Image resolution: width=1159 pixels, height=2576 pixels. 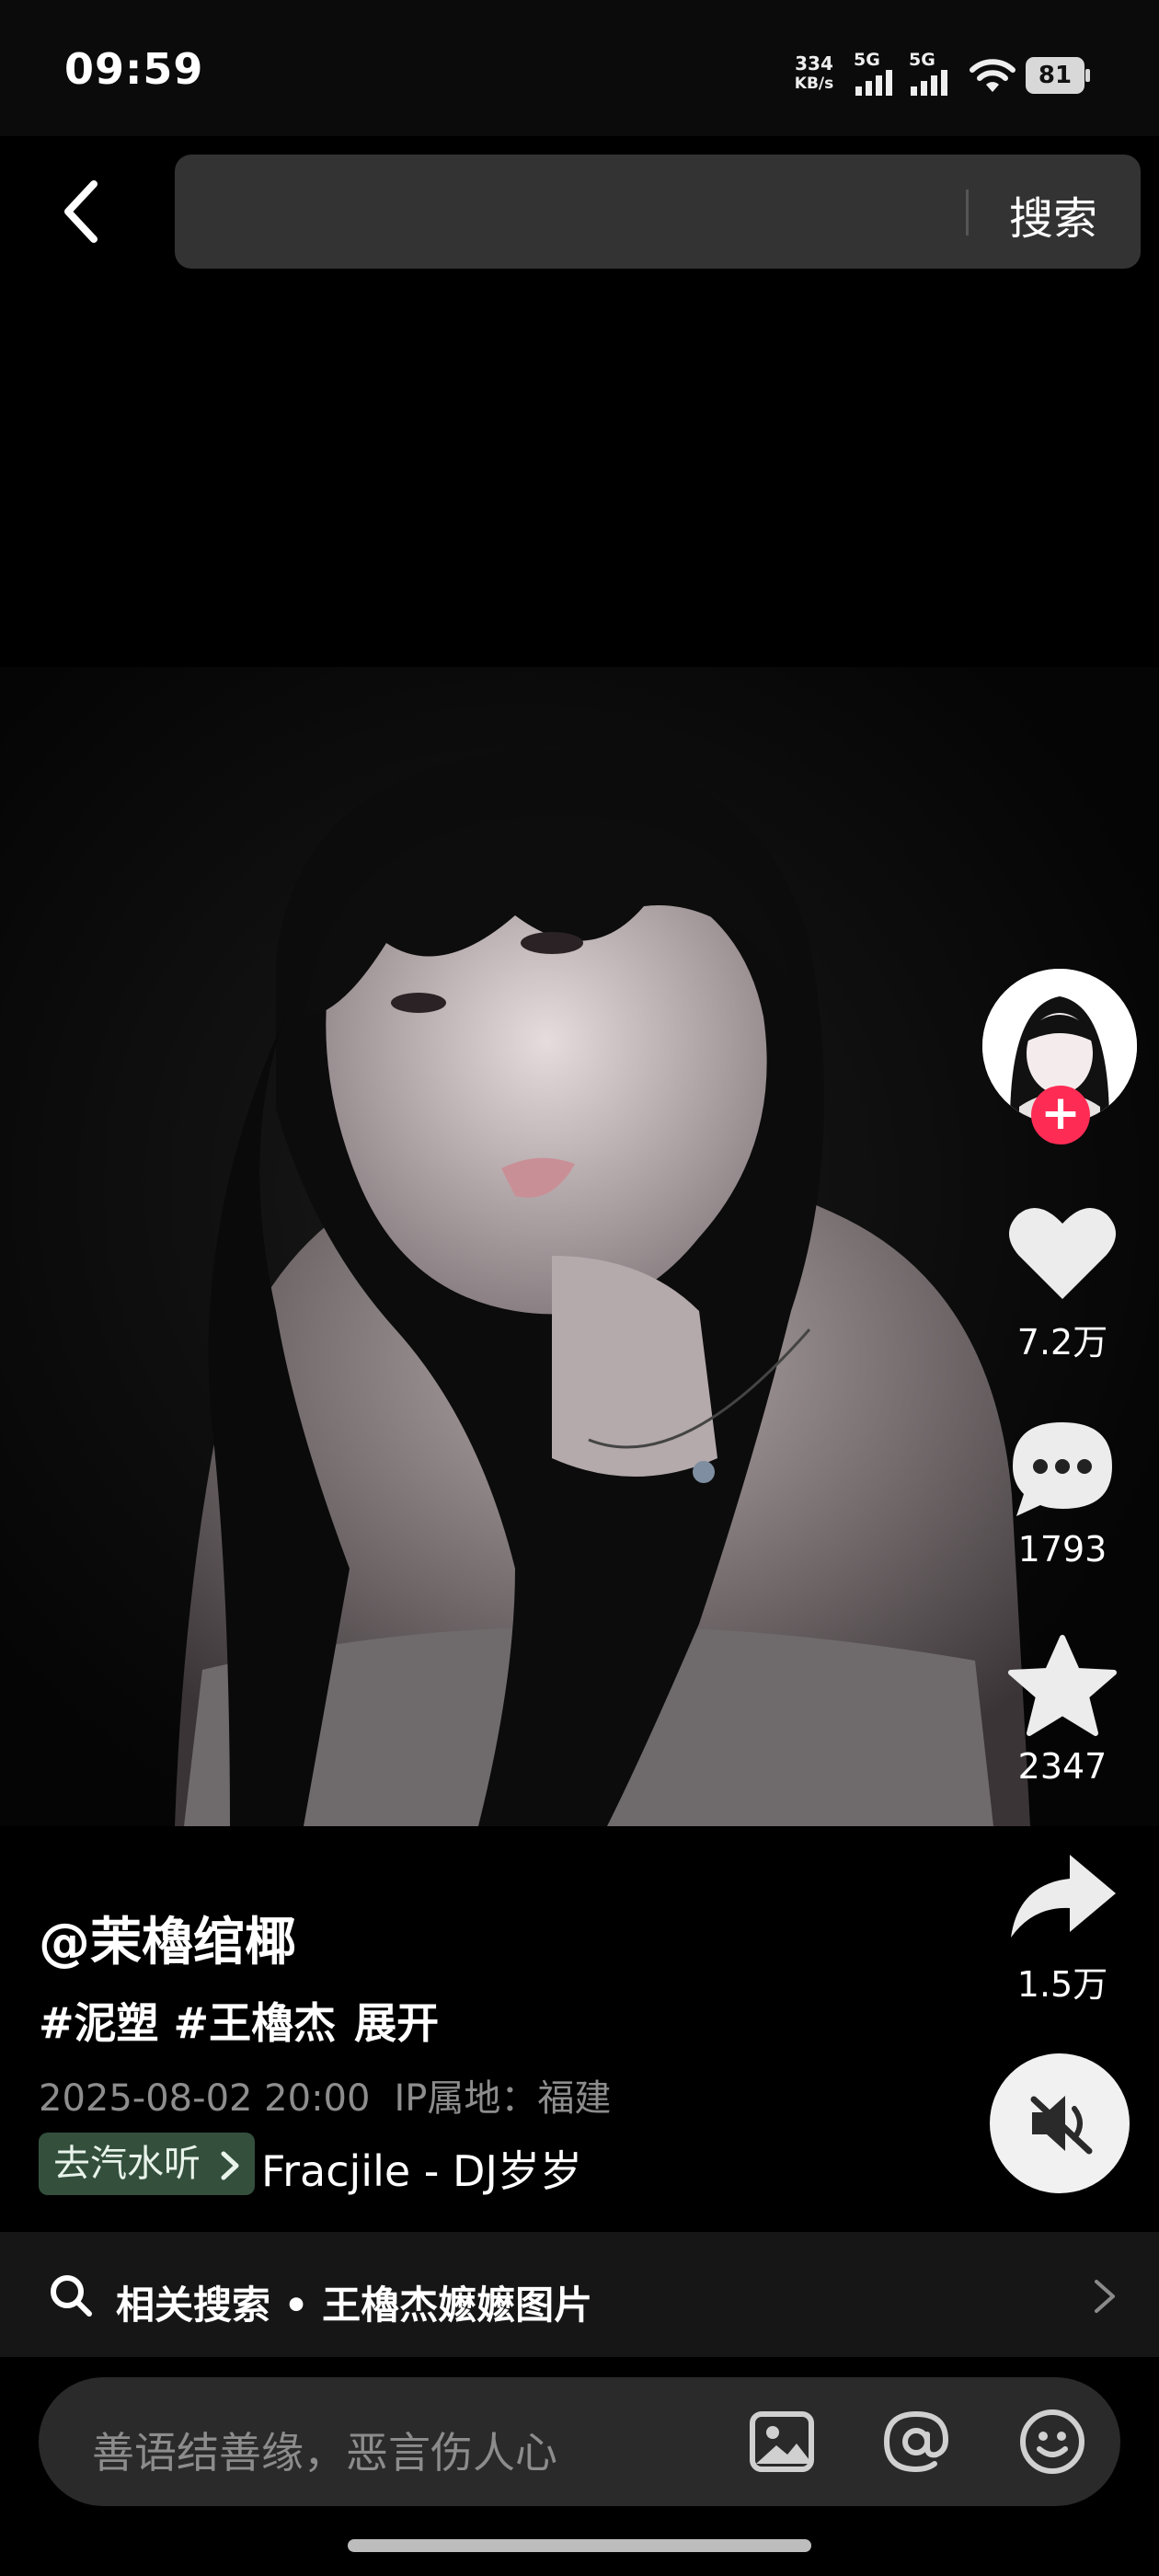 I want to click on sim2-network-label: 5G, so click(x=922, y=60).